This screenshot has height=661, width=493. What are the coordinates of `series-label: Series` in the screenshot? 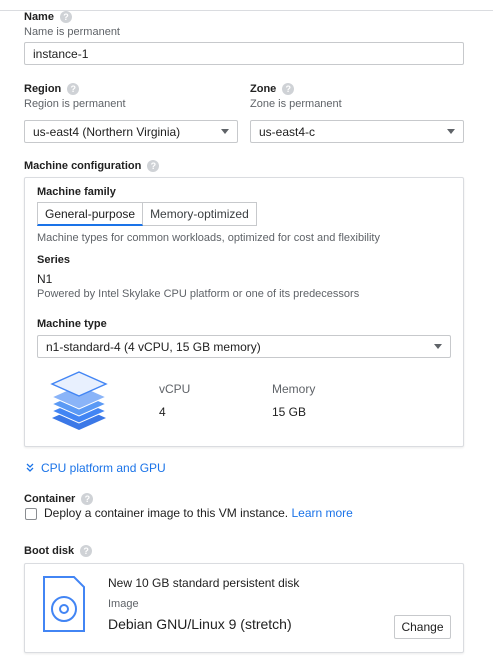 It's located at (54, 260).